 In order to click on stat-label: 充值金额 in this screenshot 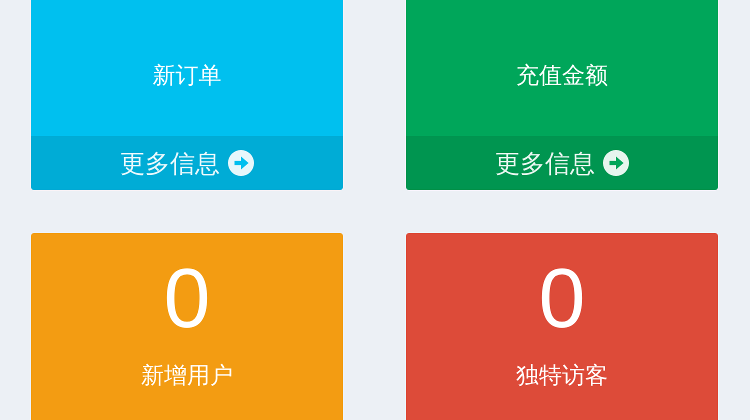, I will do `click(562, 76)`.